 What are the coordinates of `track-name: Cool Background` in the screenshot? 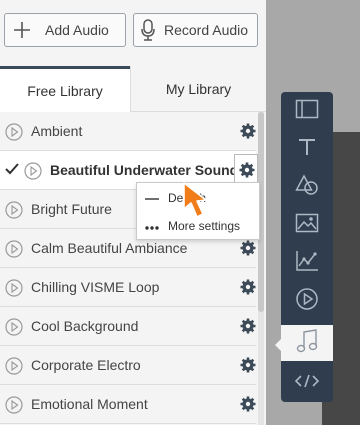 It's located at (85, 326).